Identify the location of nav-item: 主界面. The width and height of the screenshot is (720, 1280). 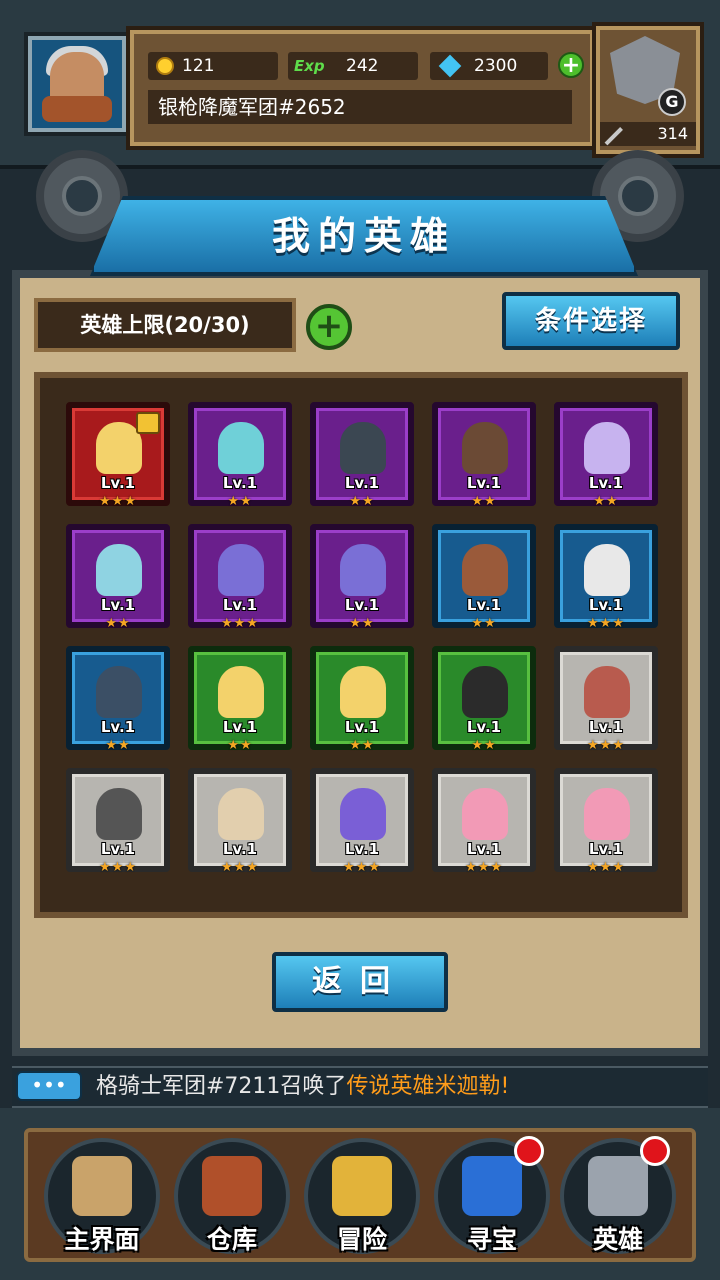
(102, 1196).